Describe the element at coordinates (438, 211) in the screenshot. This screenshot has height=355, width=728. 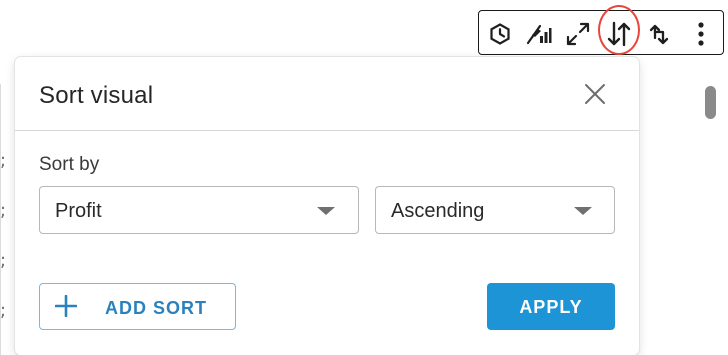
I see `sort-order-value: Ascending` at that location.